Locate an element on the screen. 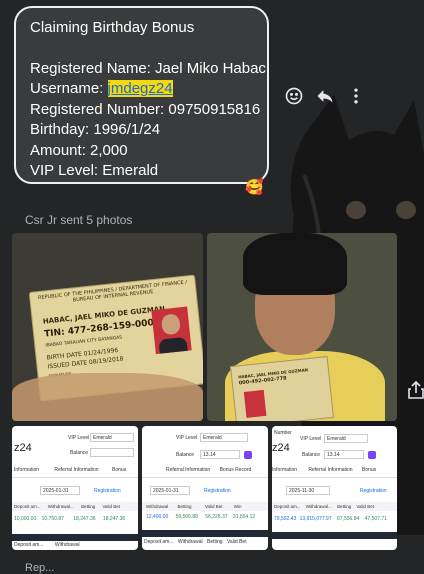  footer-valid-bet: Valid Bet is located at coordinates (236, 542).